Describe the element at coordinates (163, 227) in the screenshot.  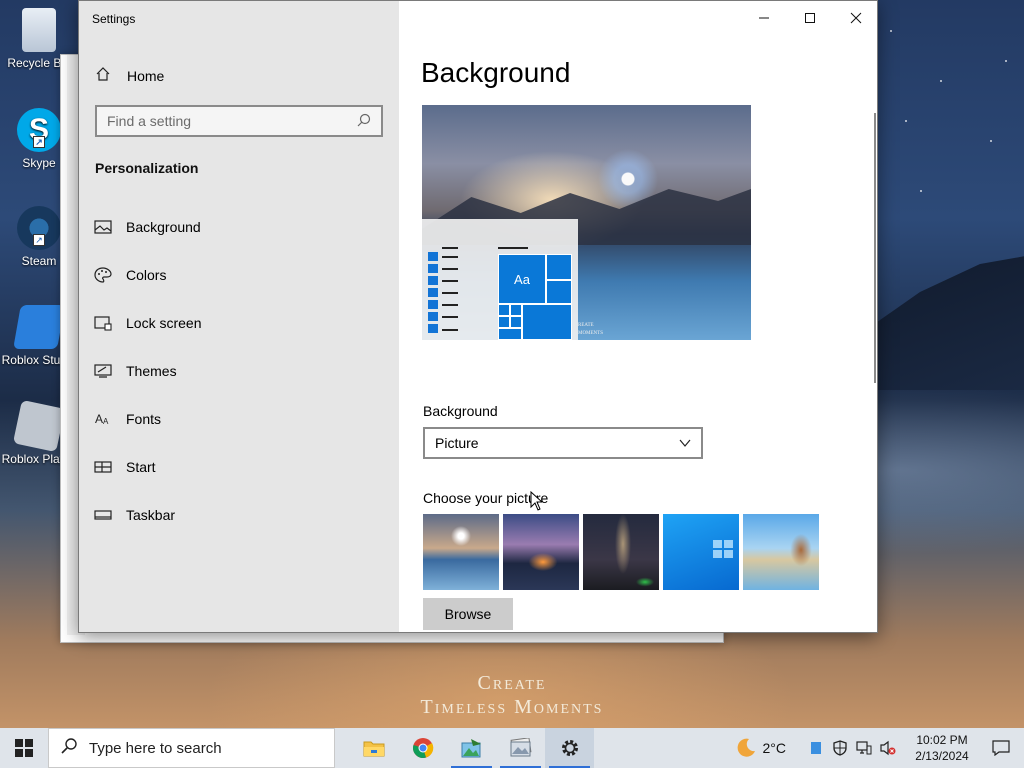
I see `sidebar-item-label: Background` at that location.